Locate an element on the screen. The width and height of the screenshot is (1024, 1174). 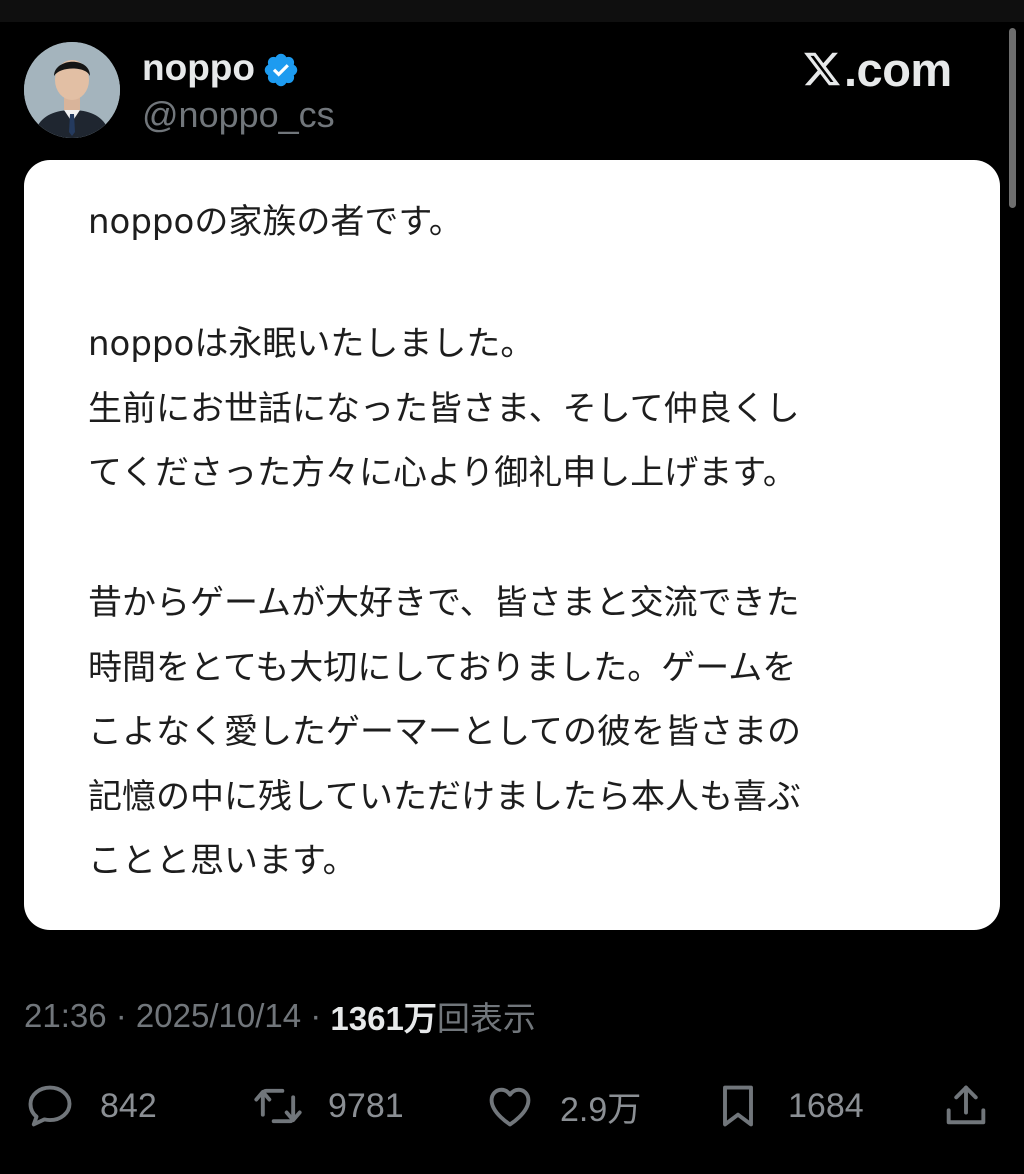
views-label: 回表示 is located at coordinates (486, 1018).